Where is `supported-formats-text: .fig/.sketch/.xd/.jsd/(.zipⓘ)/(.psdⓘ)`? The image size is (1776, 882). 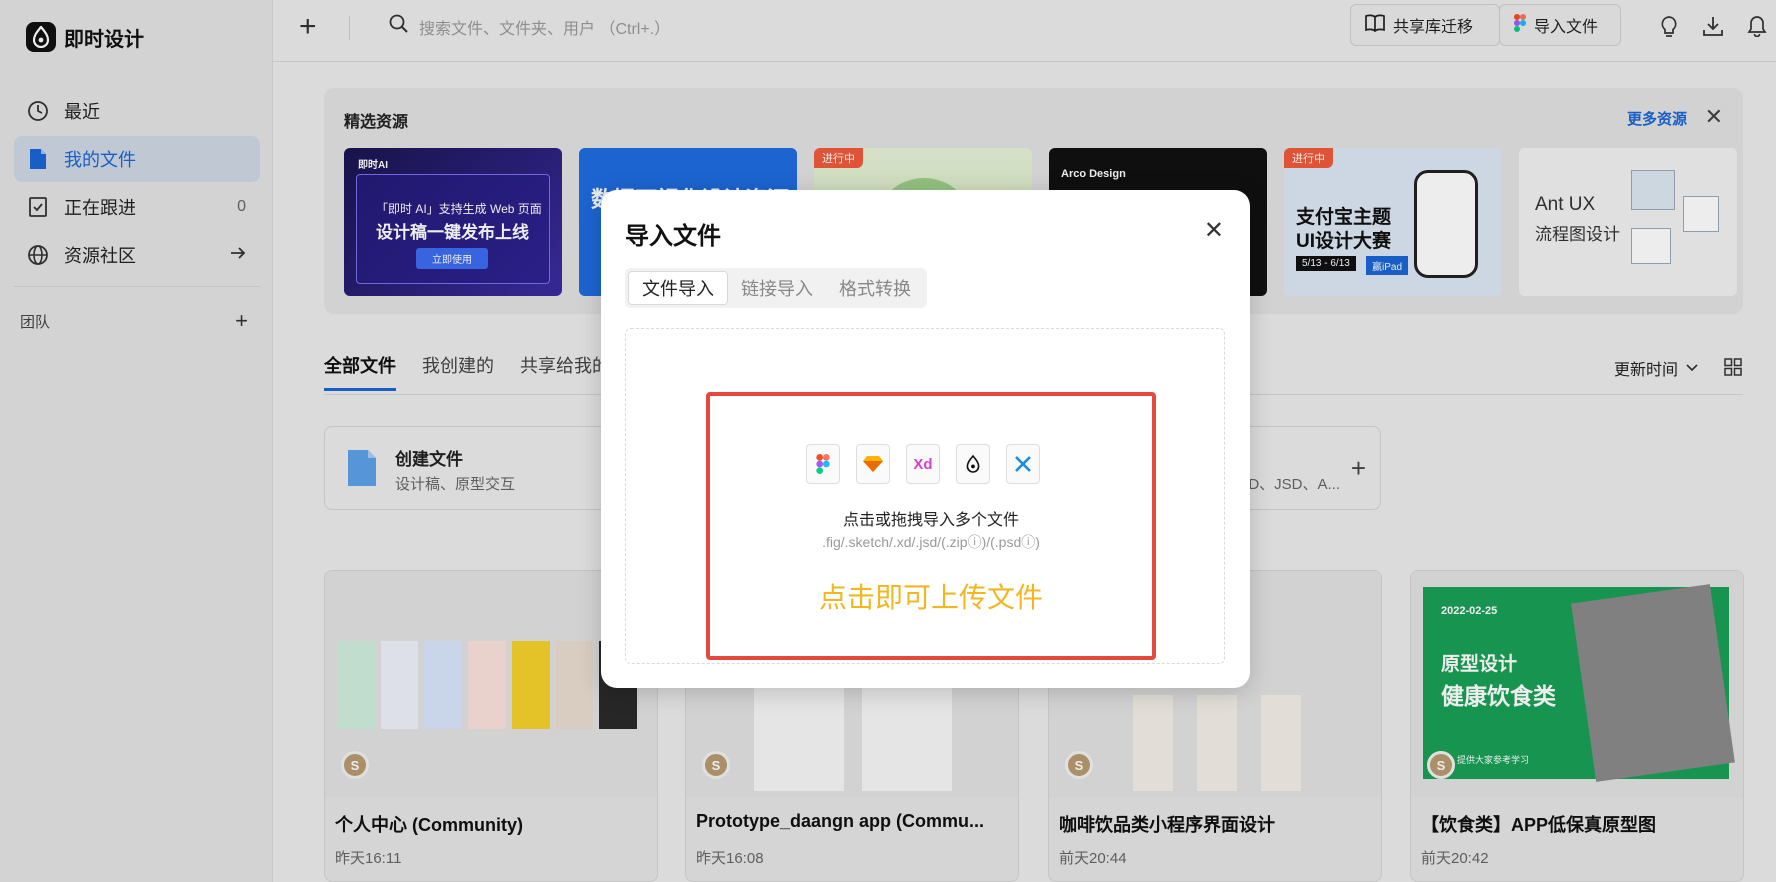
supported-formats-text: .fig/.sketch/.xd/.jsd/(.zipⓘ)/(.psdⓘ) is located at coordinates (931, 542).